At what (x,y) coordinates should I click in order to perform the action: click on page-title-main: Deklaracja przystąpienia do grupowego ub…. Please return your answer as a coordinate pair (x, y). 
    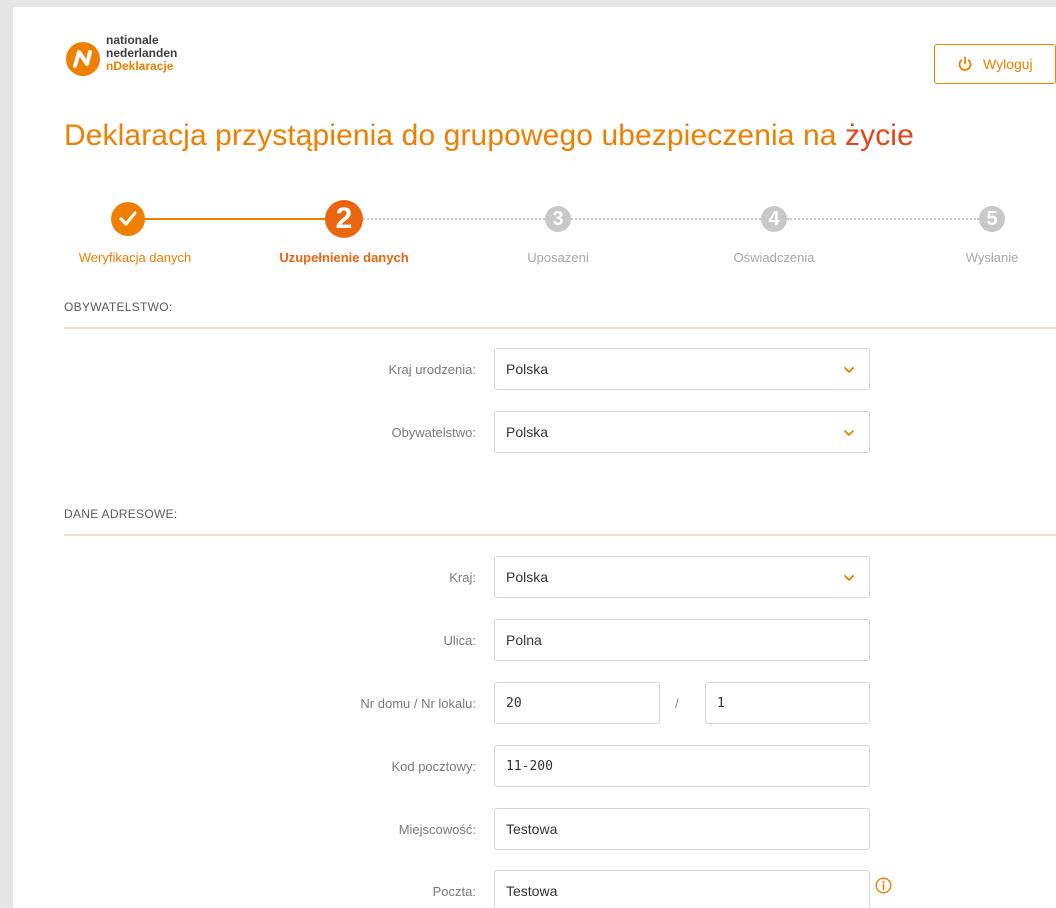
    Looking at the image, I should click on (454, 135).